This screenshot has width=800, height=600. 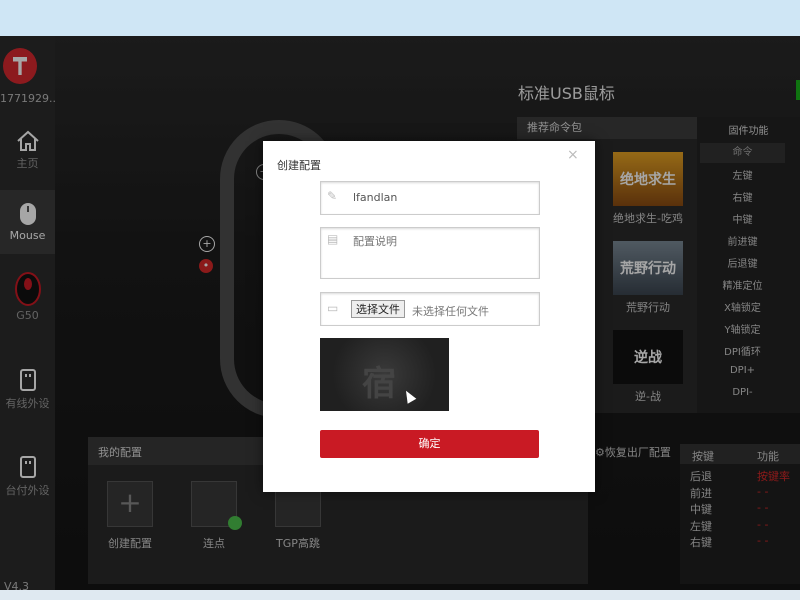 What do you see at coordinates (450, 311) in the screenshot?
I see `file-status: 未选择任何文件` at bounding box center [450, 311].